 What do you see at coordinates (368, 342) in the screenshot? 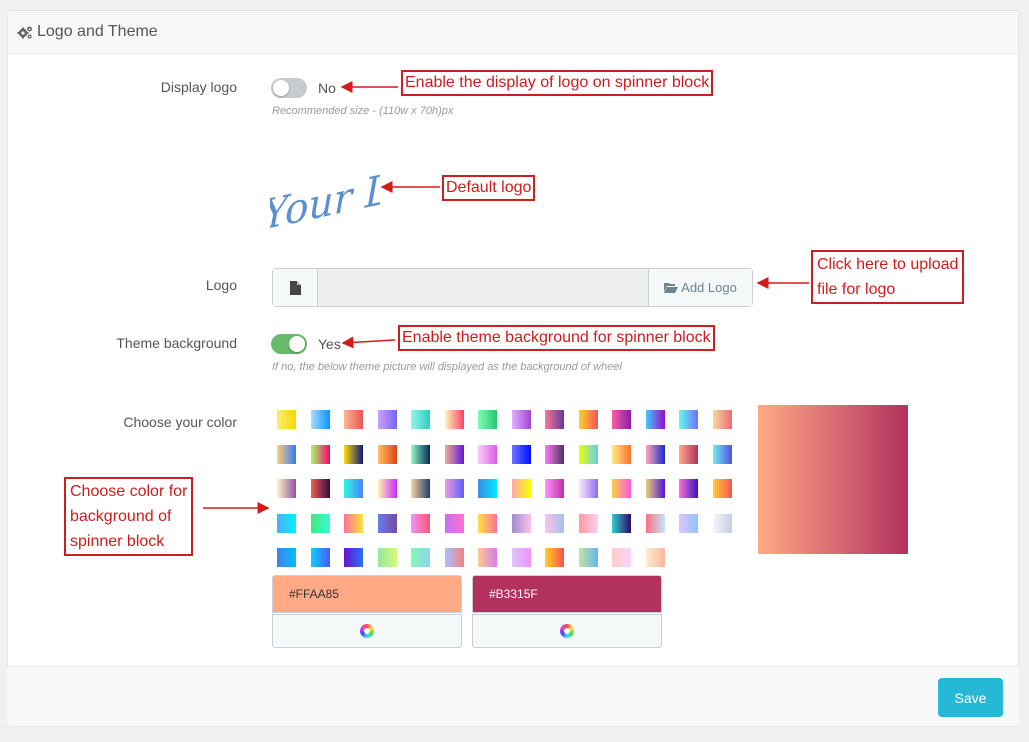
I see `arrow-theme-background` at bounding box center [368, 342].